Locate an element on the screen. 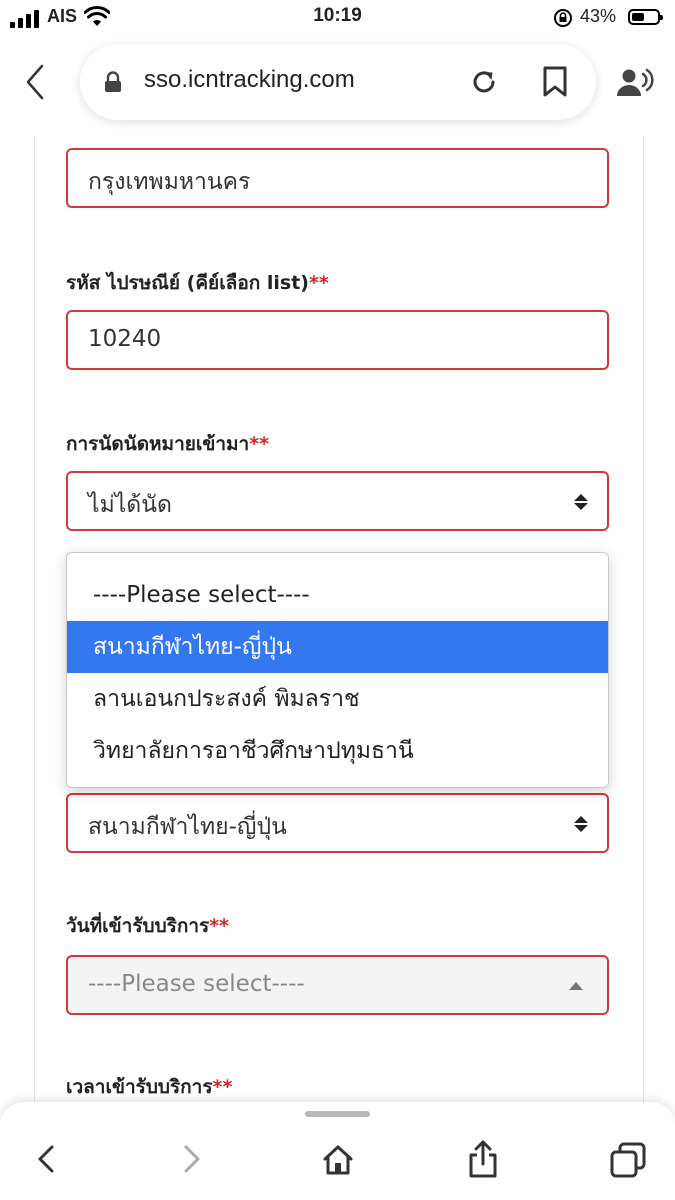 This screenshot has width=675, height=1200. postal-code-value: 10240 is located at coordinates (125, 339).